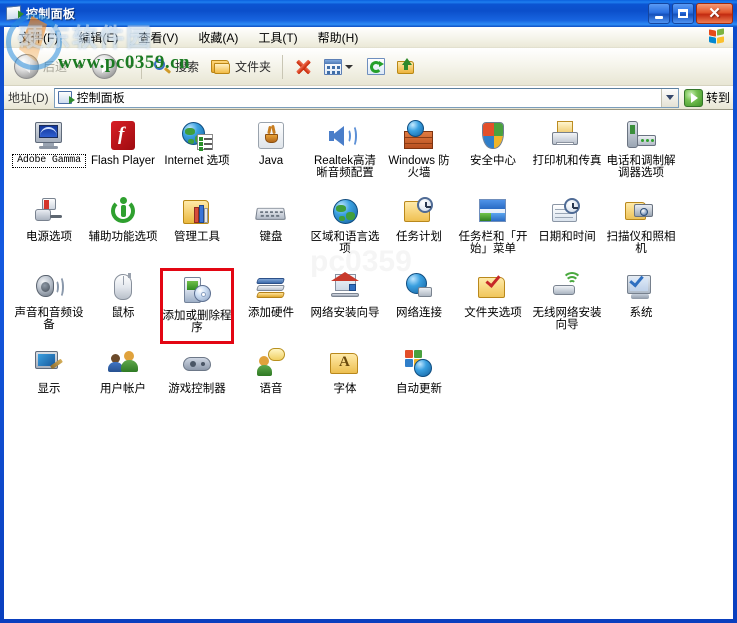 The width and height of the screenshot is (737, 623). Describe the element at coordinates (419, 364) in the screenshot. I see `automatic-updates-icon` at that location.